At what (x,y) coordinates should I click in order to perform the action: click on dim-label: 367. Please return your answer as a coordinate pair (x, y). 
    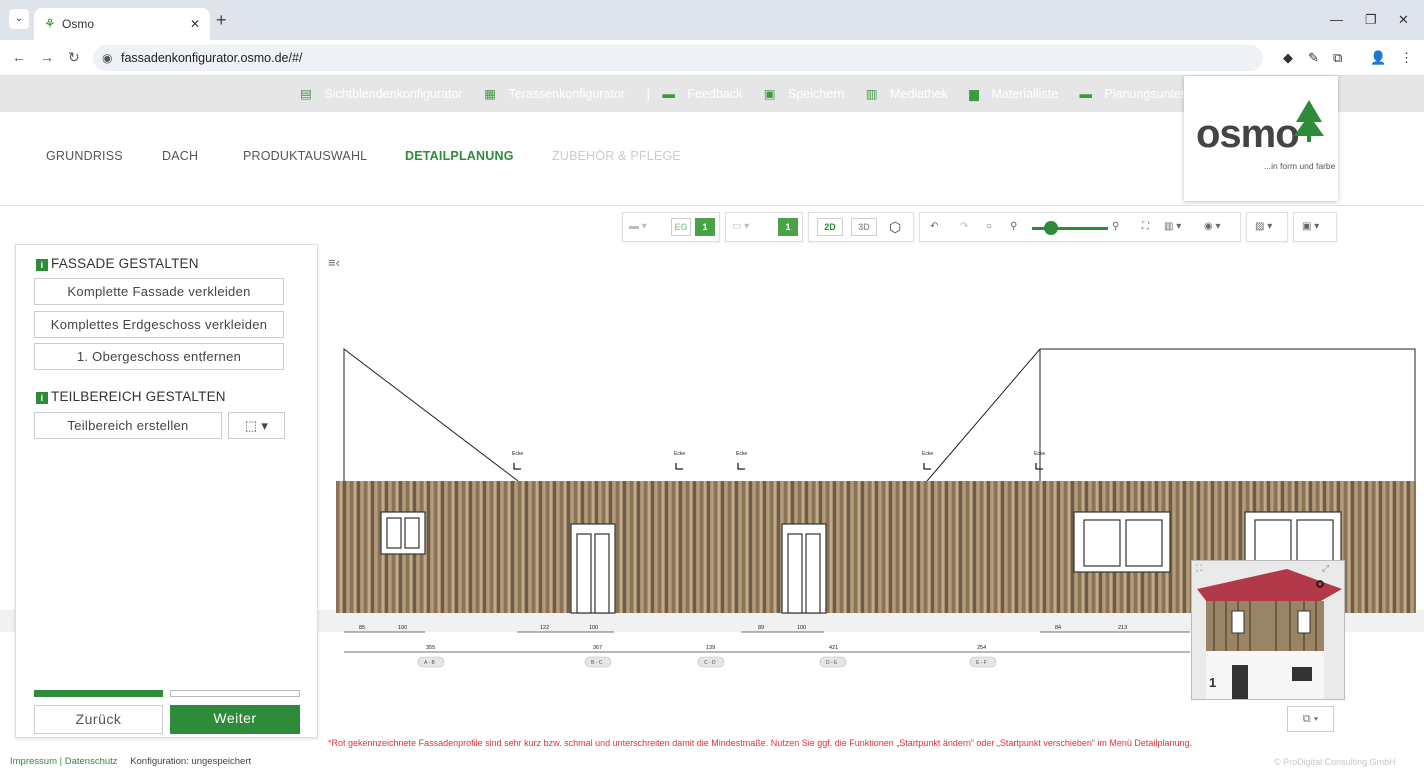
    Looking at the image, I should click on (597, 648).